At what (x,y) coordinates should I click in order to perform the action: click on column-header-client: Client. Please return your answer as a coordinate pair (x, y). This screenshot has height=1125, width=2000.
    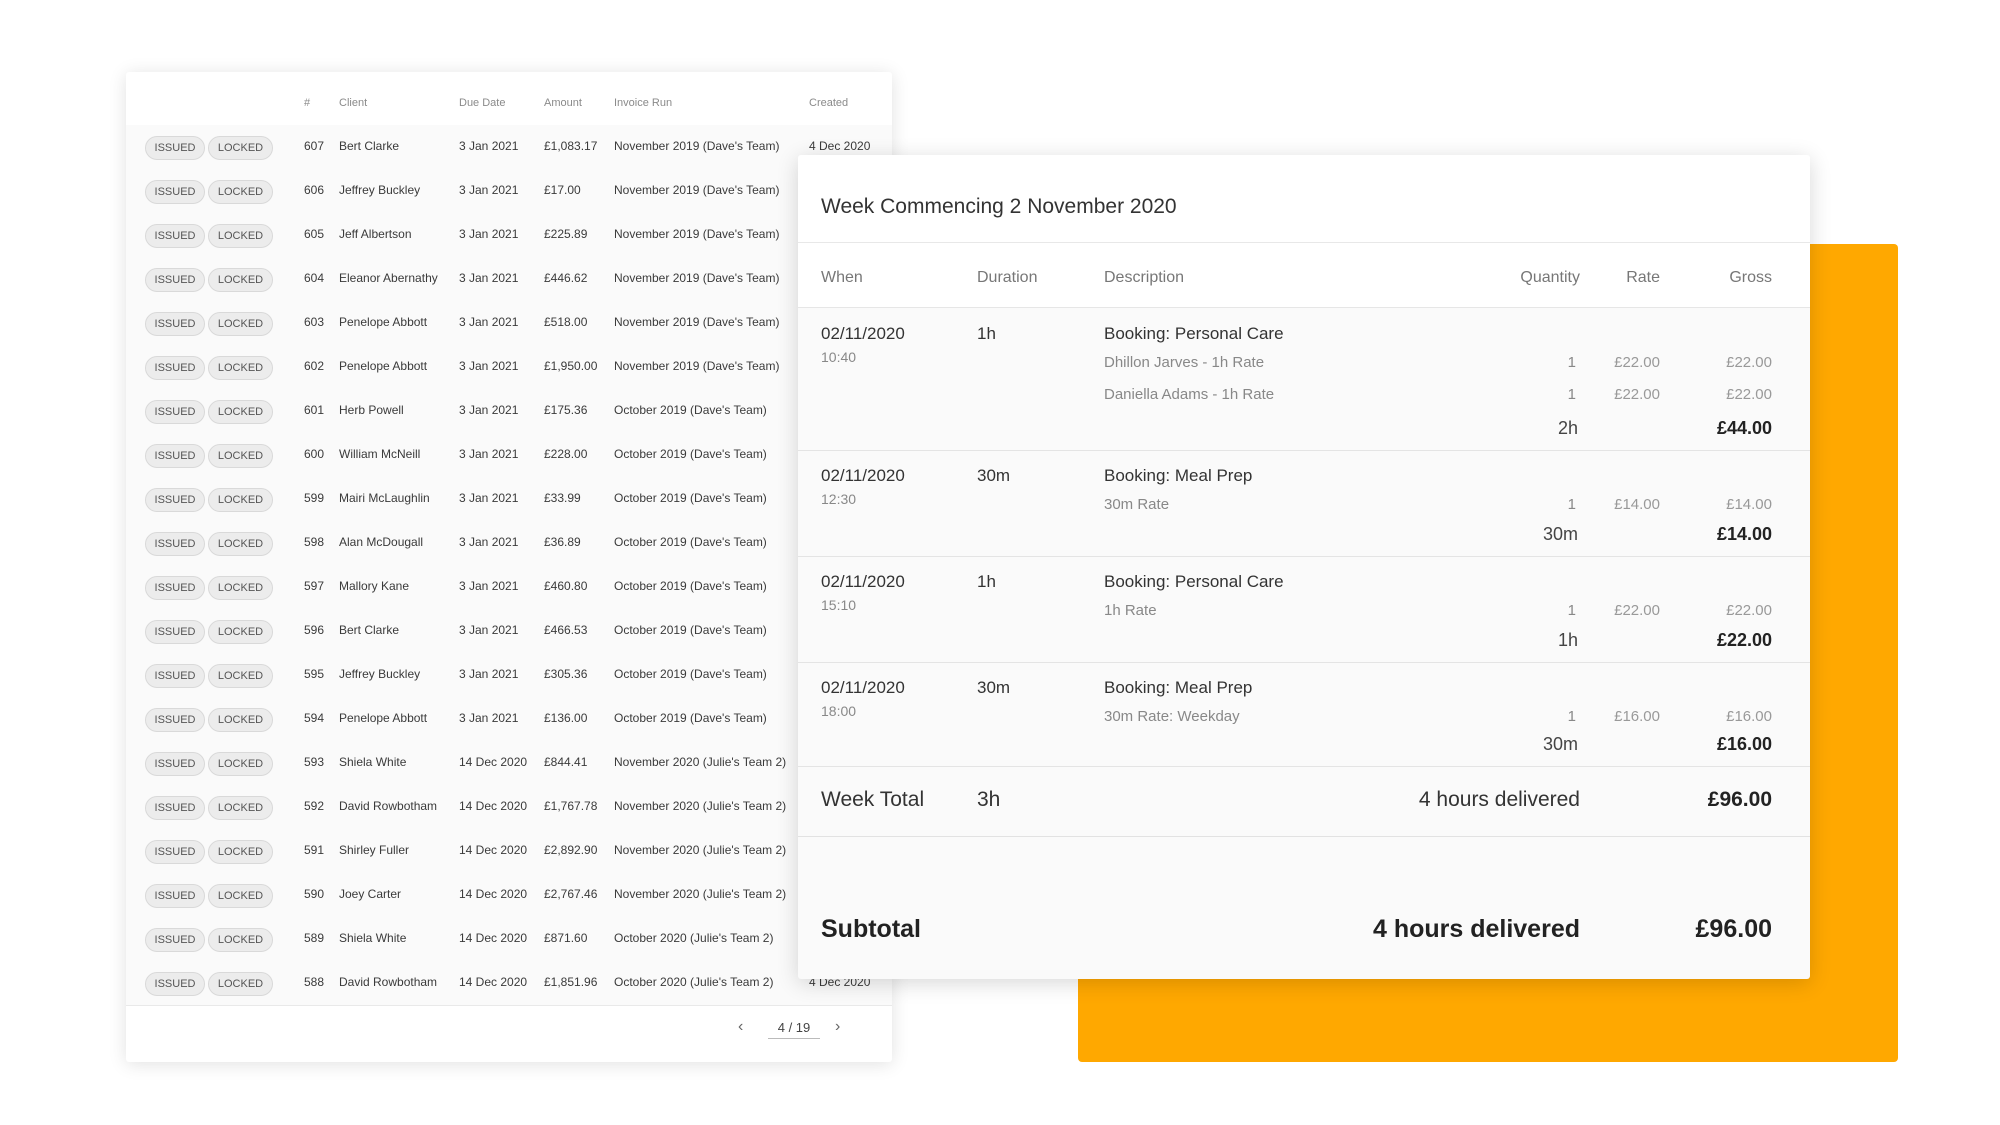
    Looking at the image, I should click on (353, 103).